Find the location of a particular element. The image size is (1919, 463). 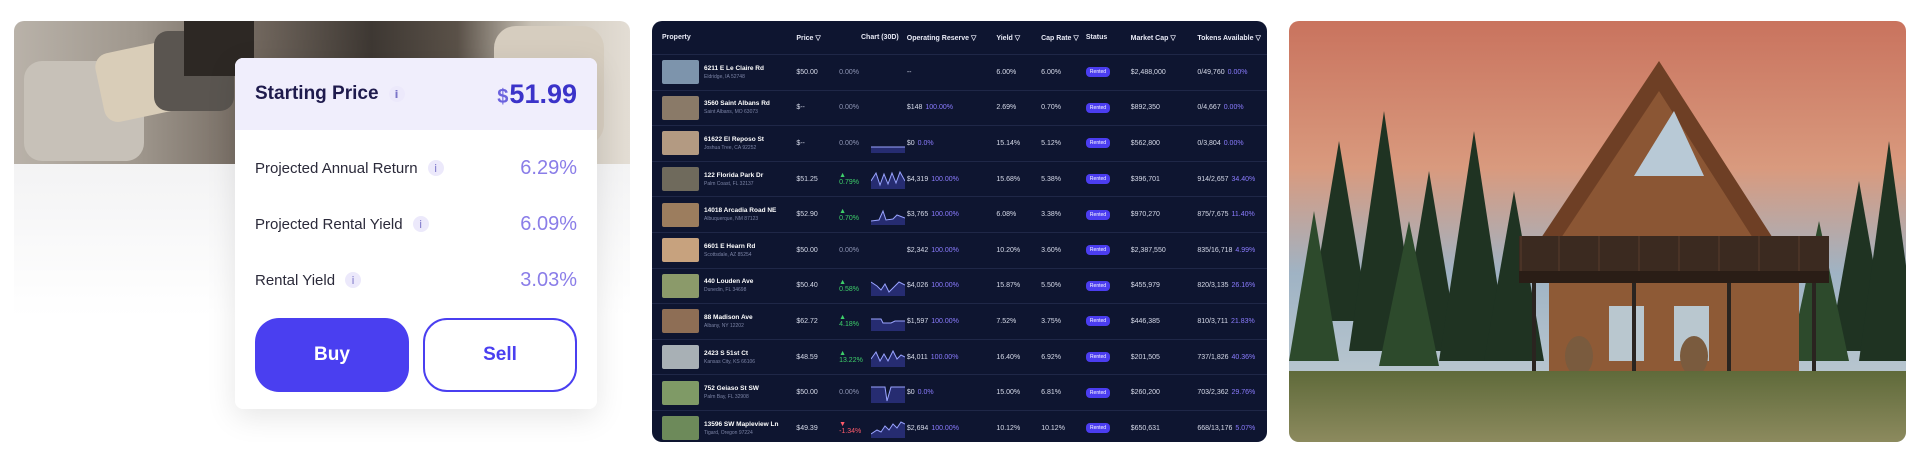

property-name: 13596 SW Mapleview Ln is located at coordinates (741, 424).